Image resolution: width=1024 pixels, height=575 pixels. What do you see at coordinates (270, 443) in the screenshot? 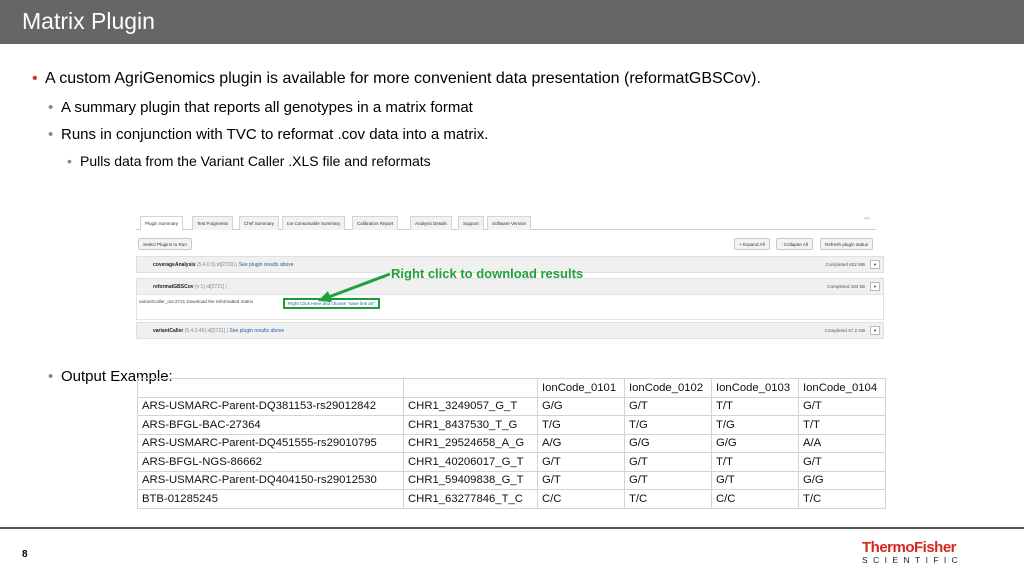
I see `marker-cell: ARS-USMARC-Parent-DQ451555-rs29010795` at bounding box center [270, 443].